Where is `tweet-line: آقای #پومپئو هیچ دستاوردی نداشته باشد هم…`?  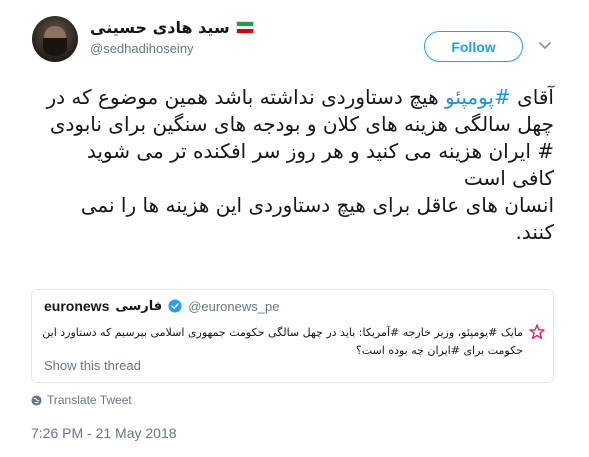
tweet-line: آقای #پومپئو هیچ دستاوردی نداشته باشد هم… is located at coordinates (292, 97).